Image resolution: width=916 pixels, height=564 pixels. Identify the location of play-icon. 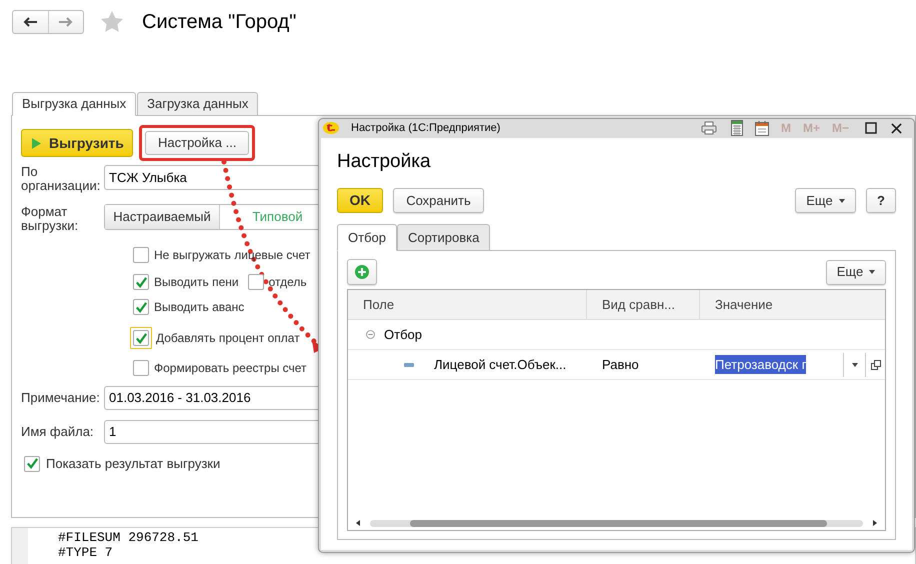
(36, 143).